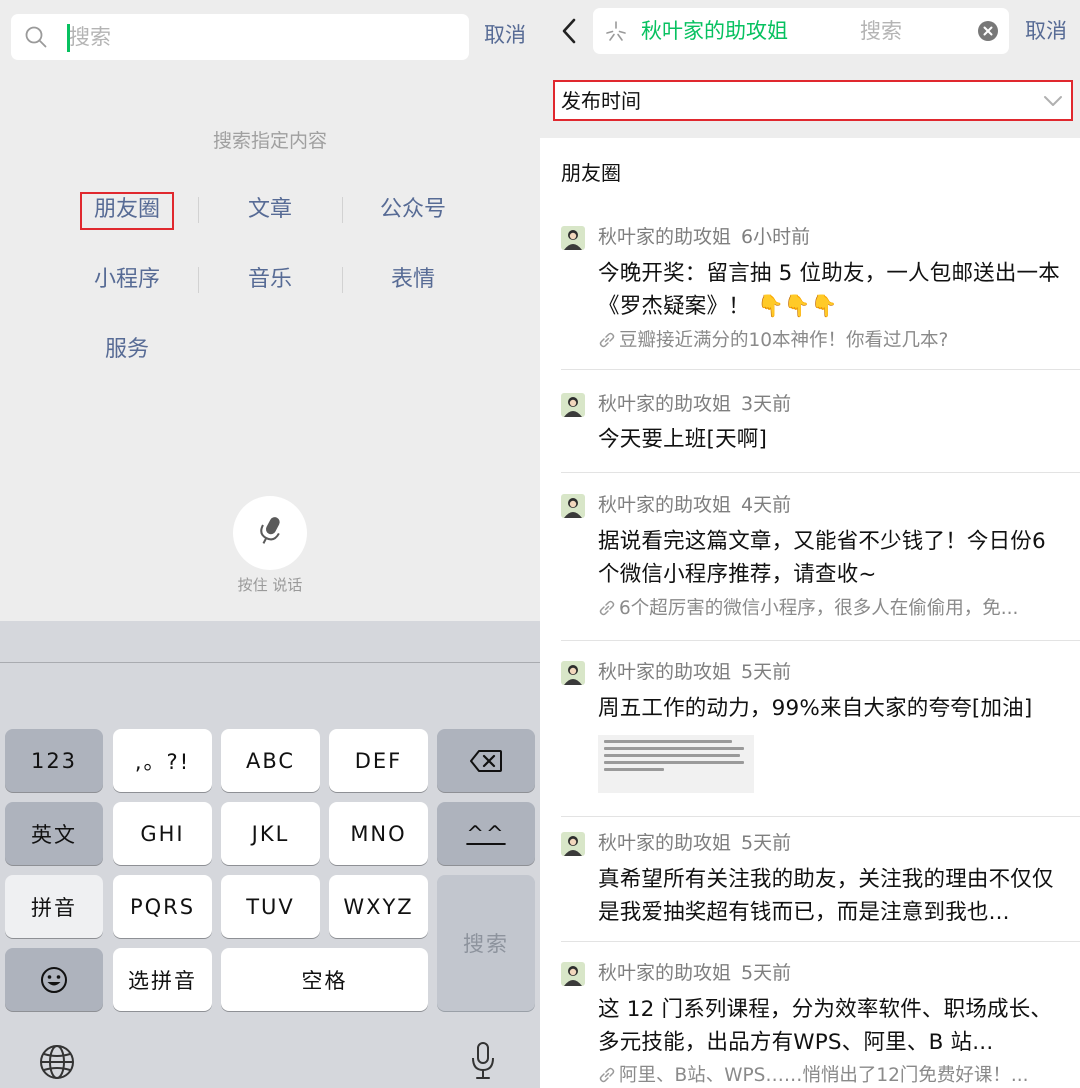  Describe the element at coordinates (486, 833) in the screenshot. I see `key-kaomoji: ^^` at that location.